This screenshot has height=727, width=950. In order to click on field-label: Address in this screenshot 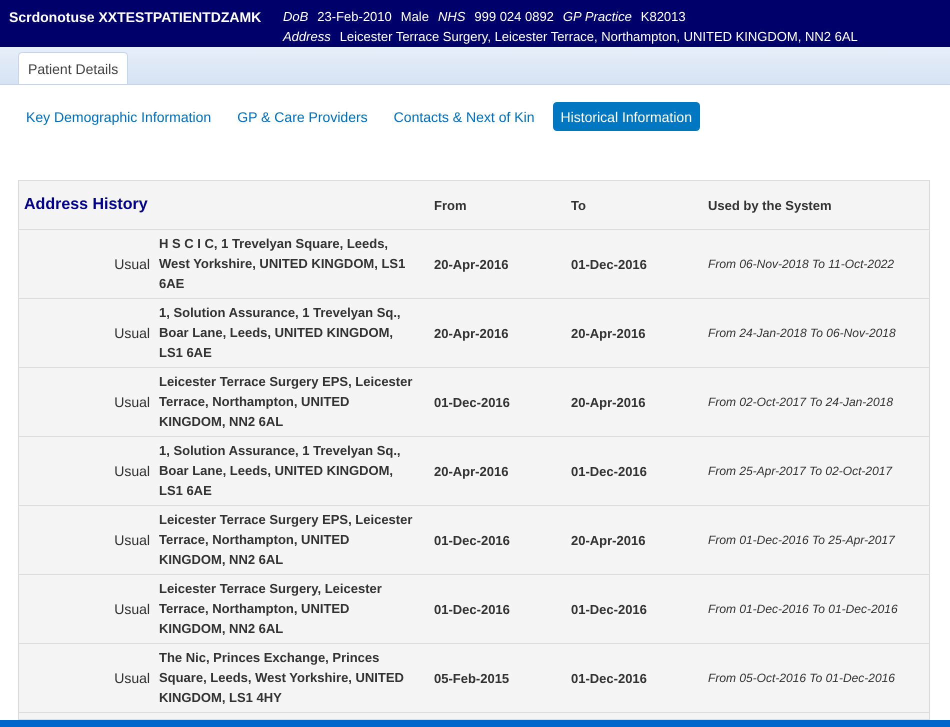, I will do `click(307, 36)`.